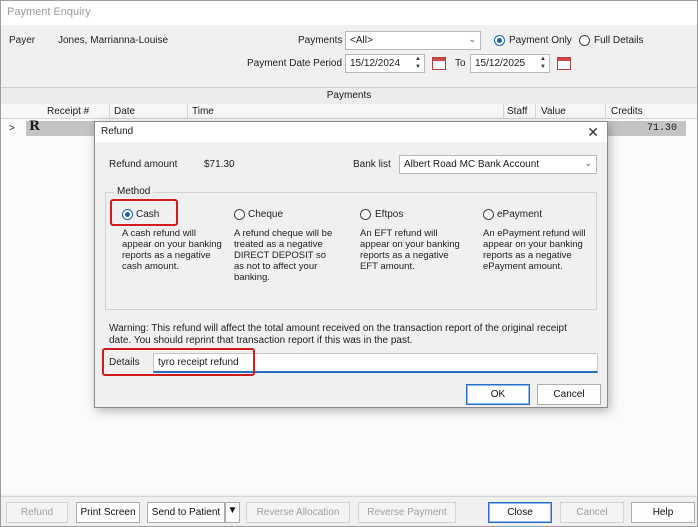 Image resolution: width=698 pixels, height=527 pixels. I want to click on close-button: Close, so click(520, 512).